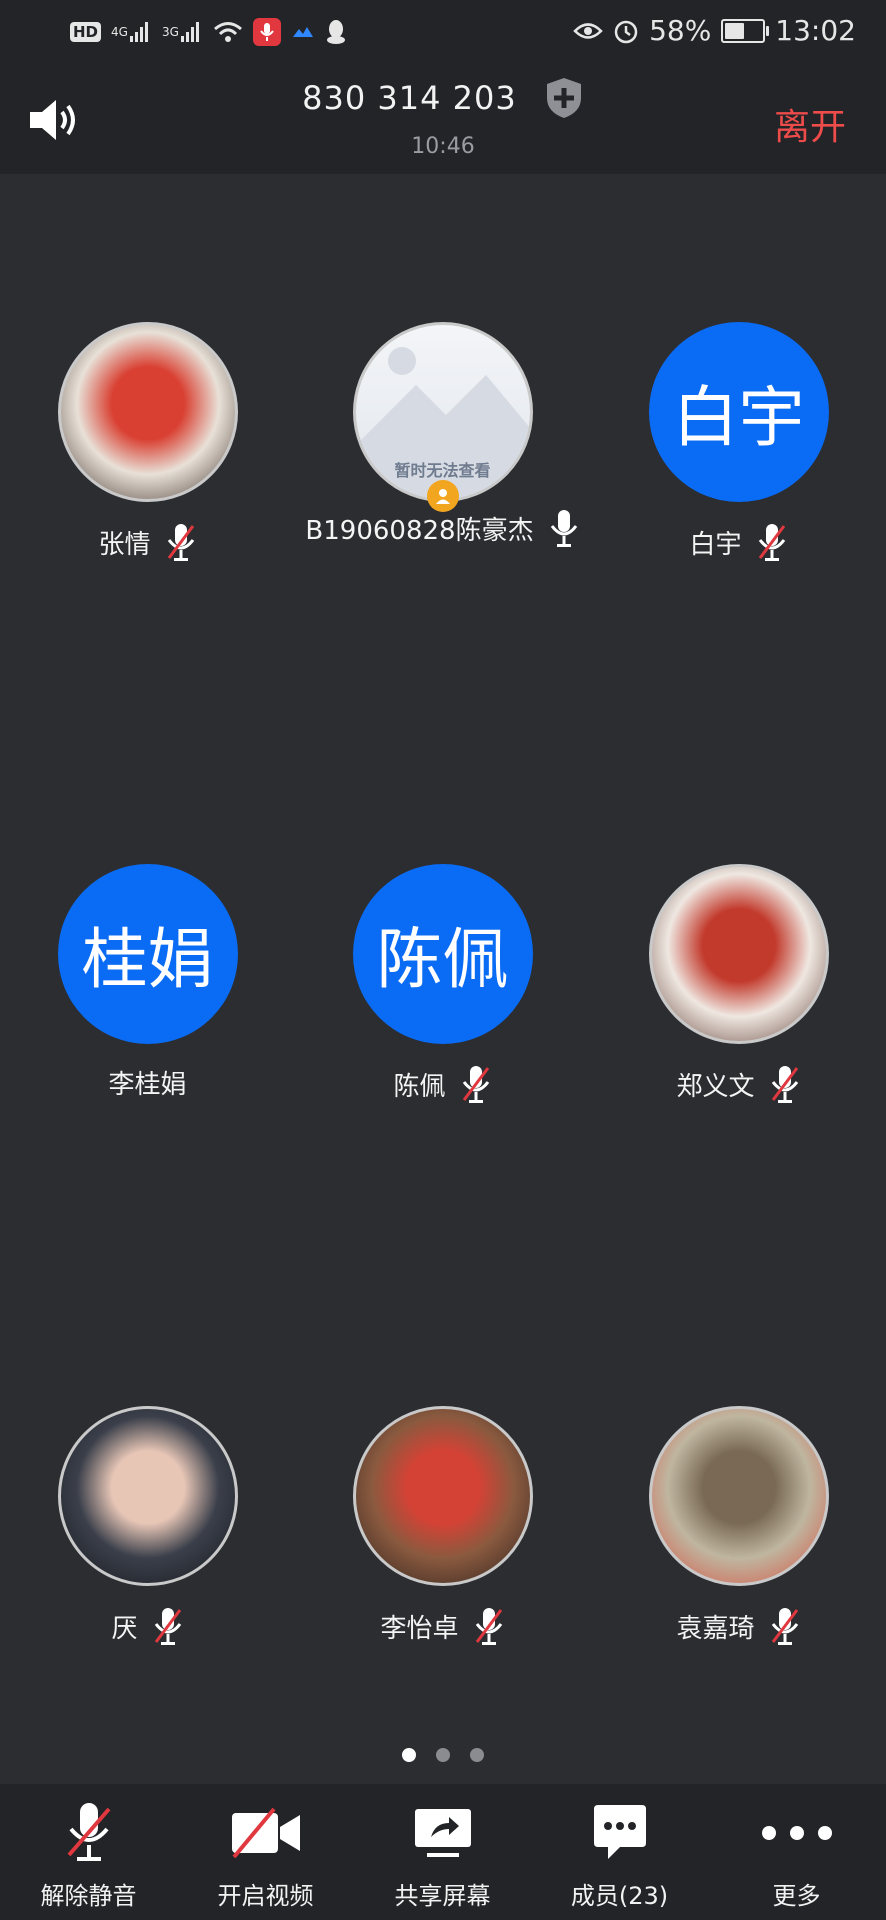  What do you see at coordinates (265, 1833) in the screenshot?
I see `video-off-icon` at bounding box center [265, 1833].